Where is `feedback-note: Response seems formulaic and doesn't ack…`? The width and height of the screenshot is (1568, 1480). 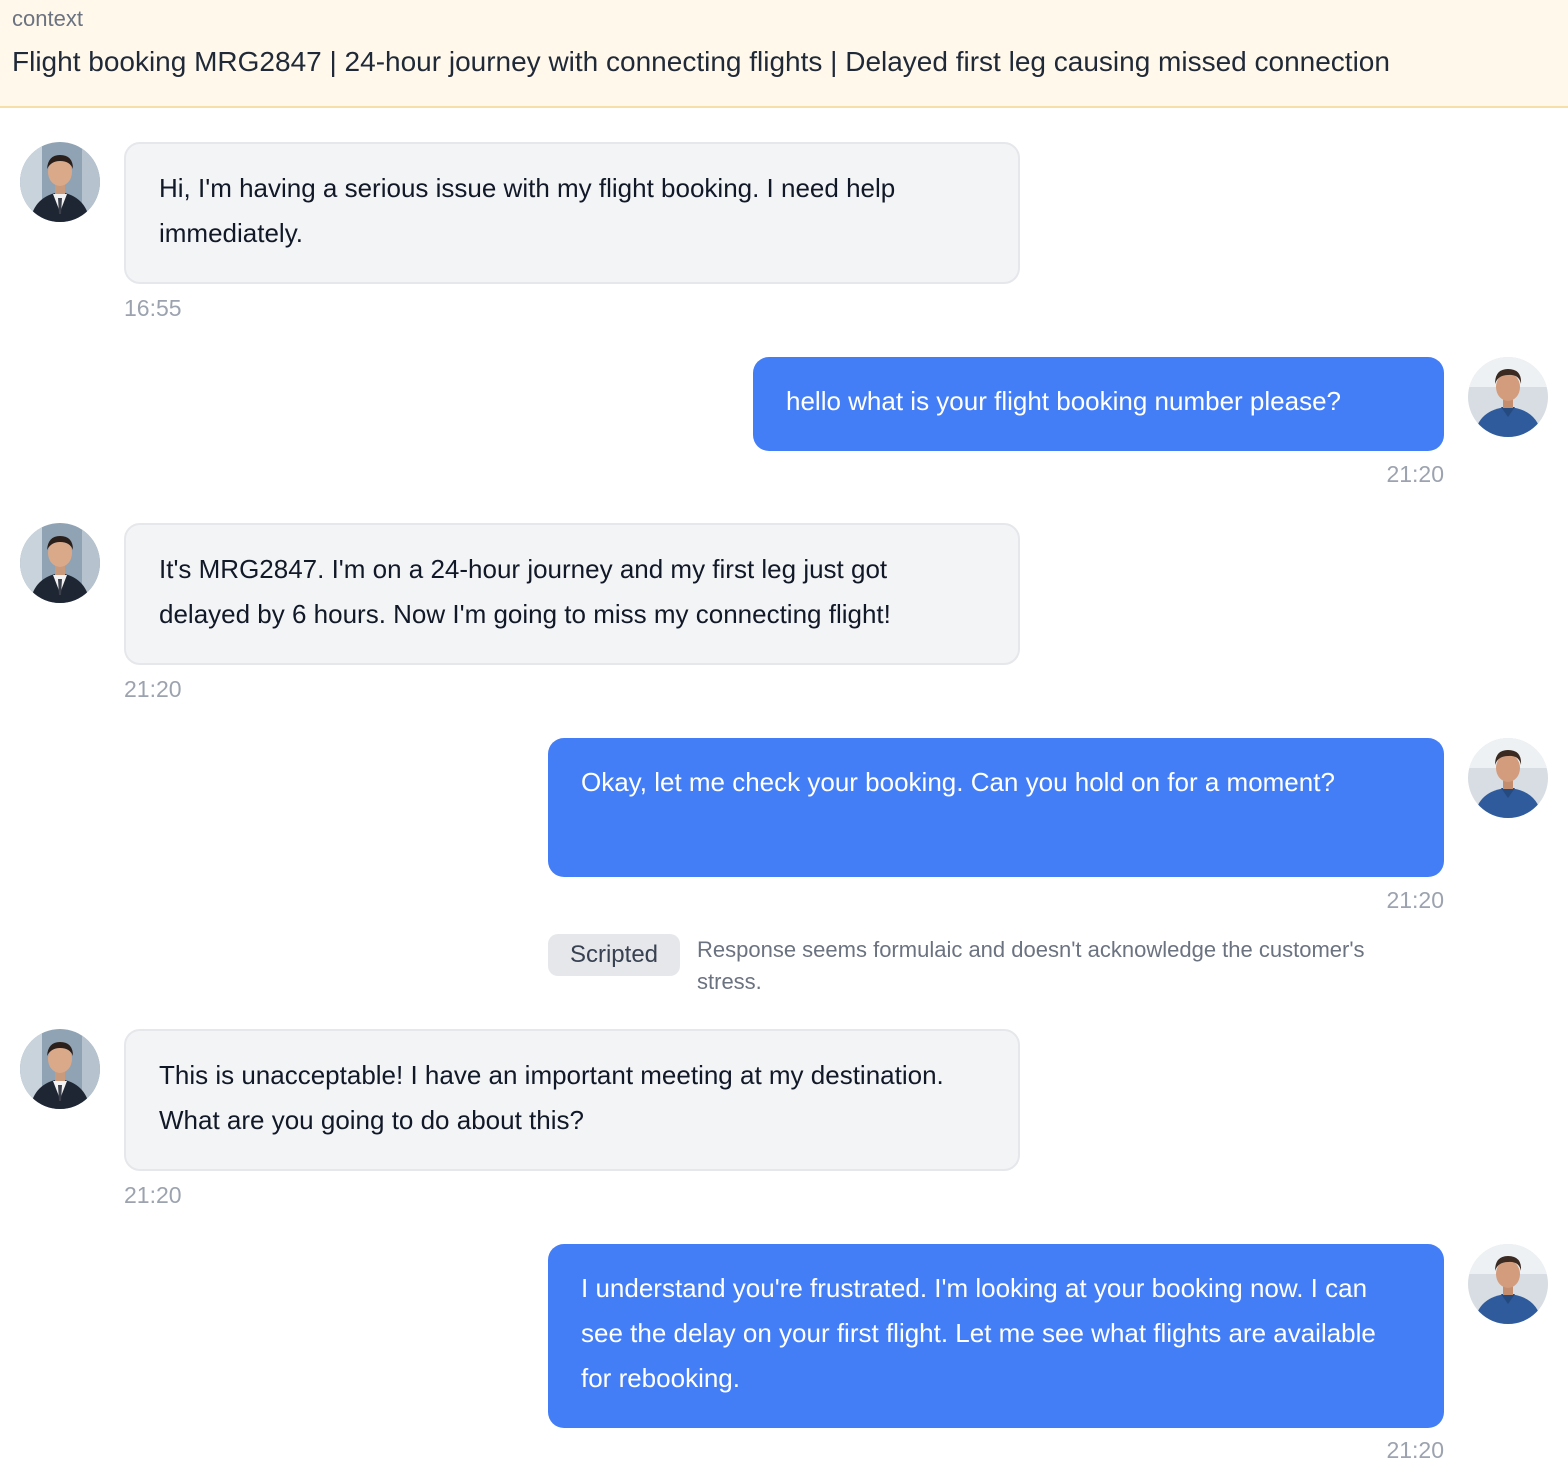 feedback-note: Response seems formulaic and doesn't ack… is located at coordinates (1031, 965).